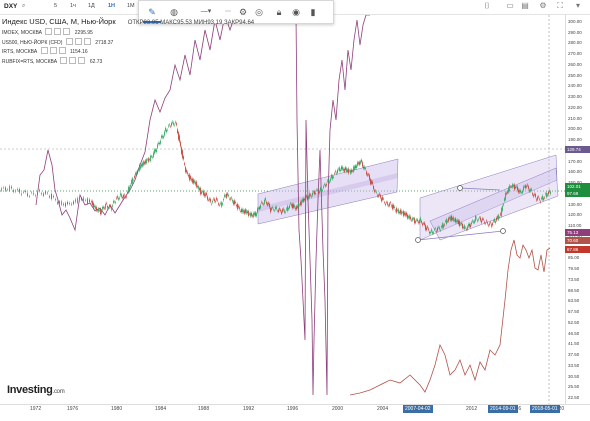  Describe the element at coordinates (574, 269) in the screenshot. I see `price-label: 79.50` at that location.